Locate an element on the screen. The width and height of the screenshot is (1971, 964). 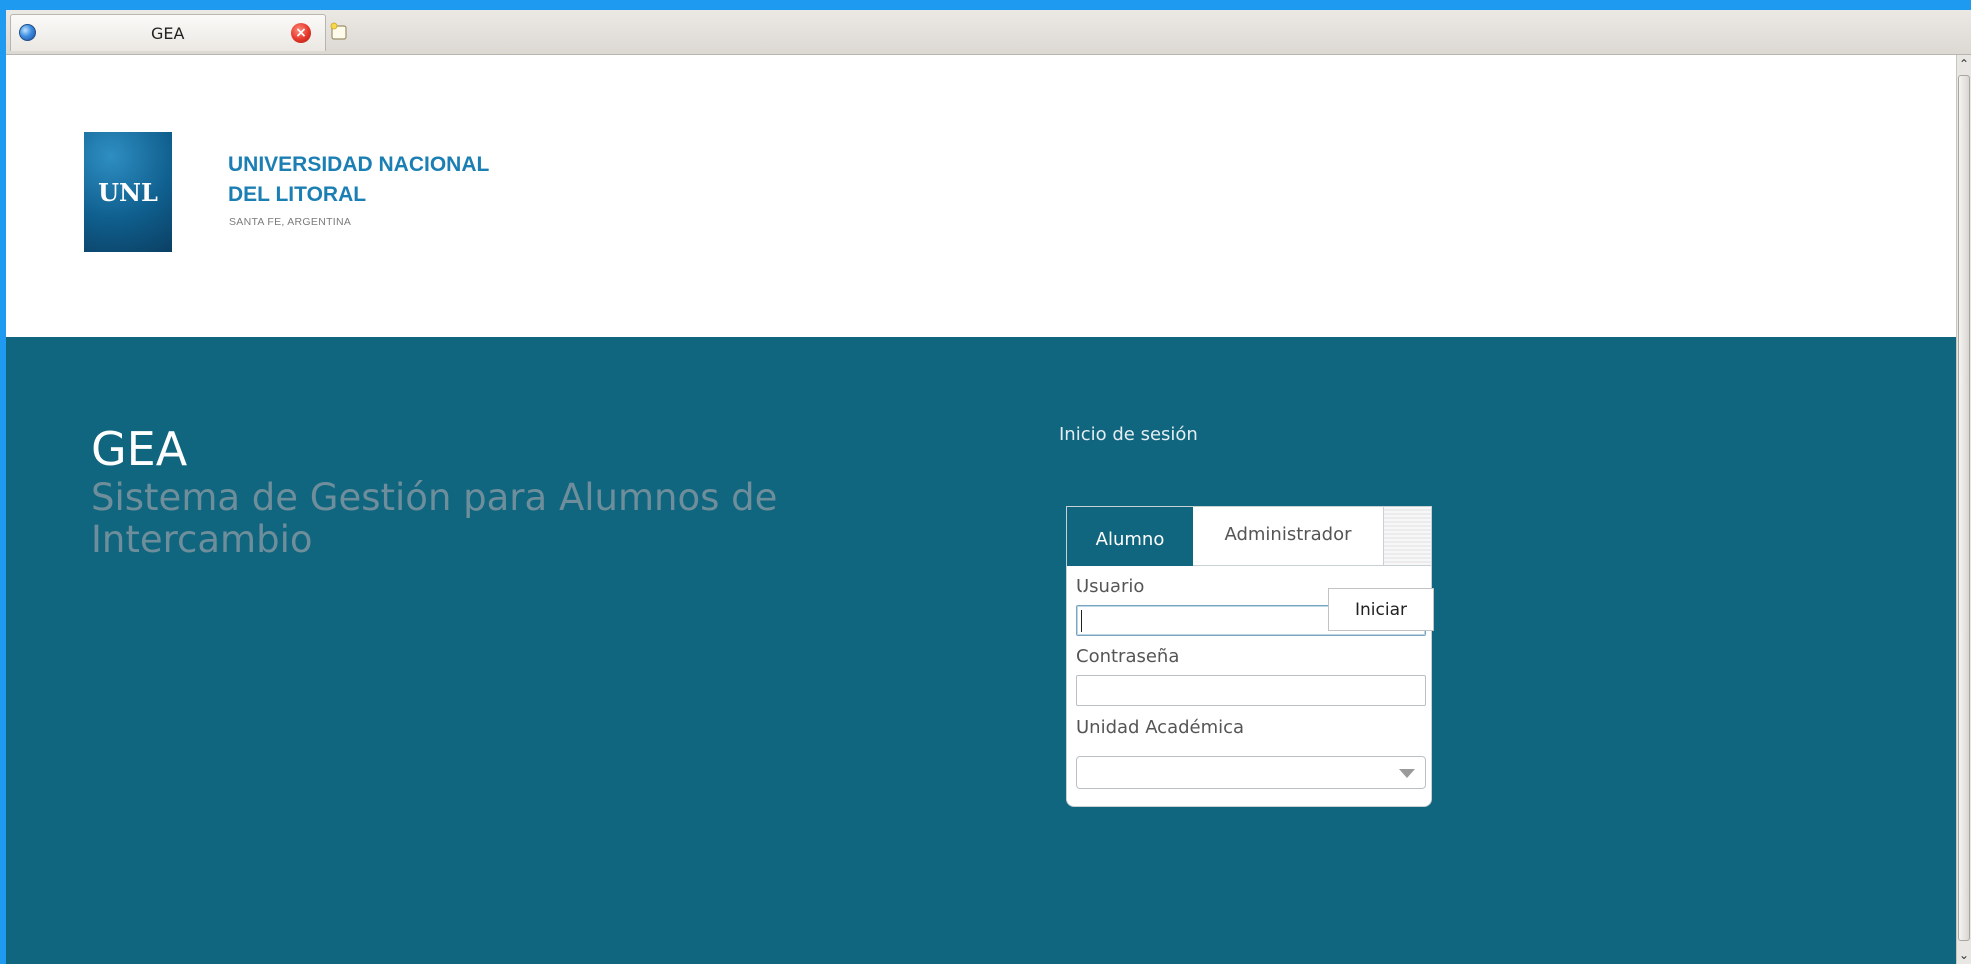
close-icon: × is located at coordinates (301, 33).